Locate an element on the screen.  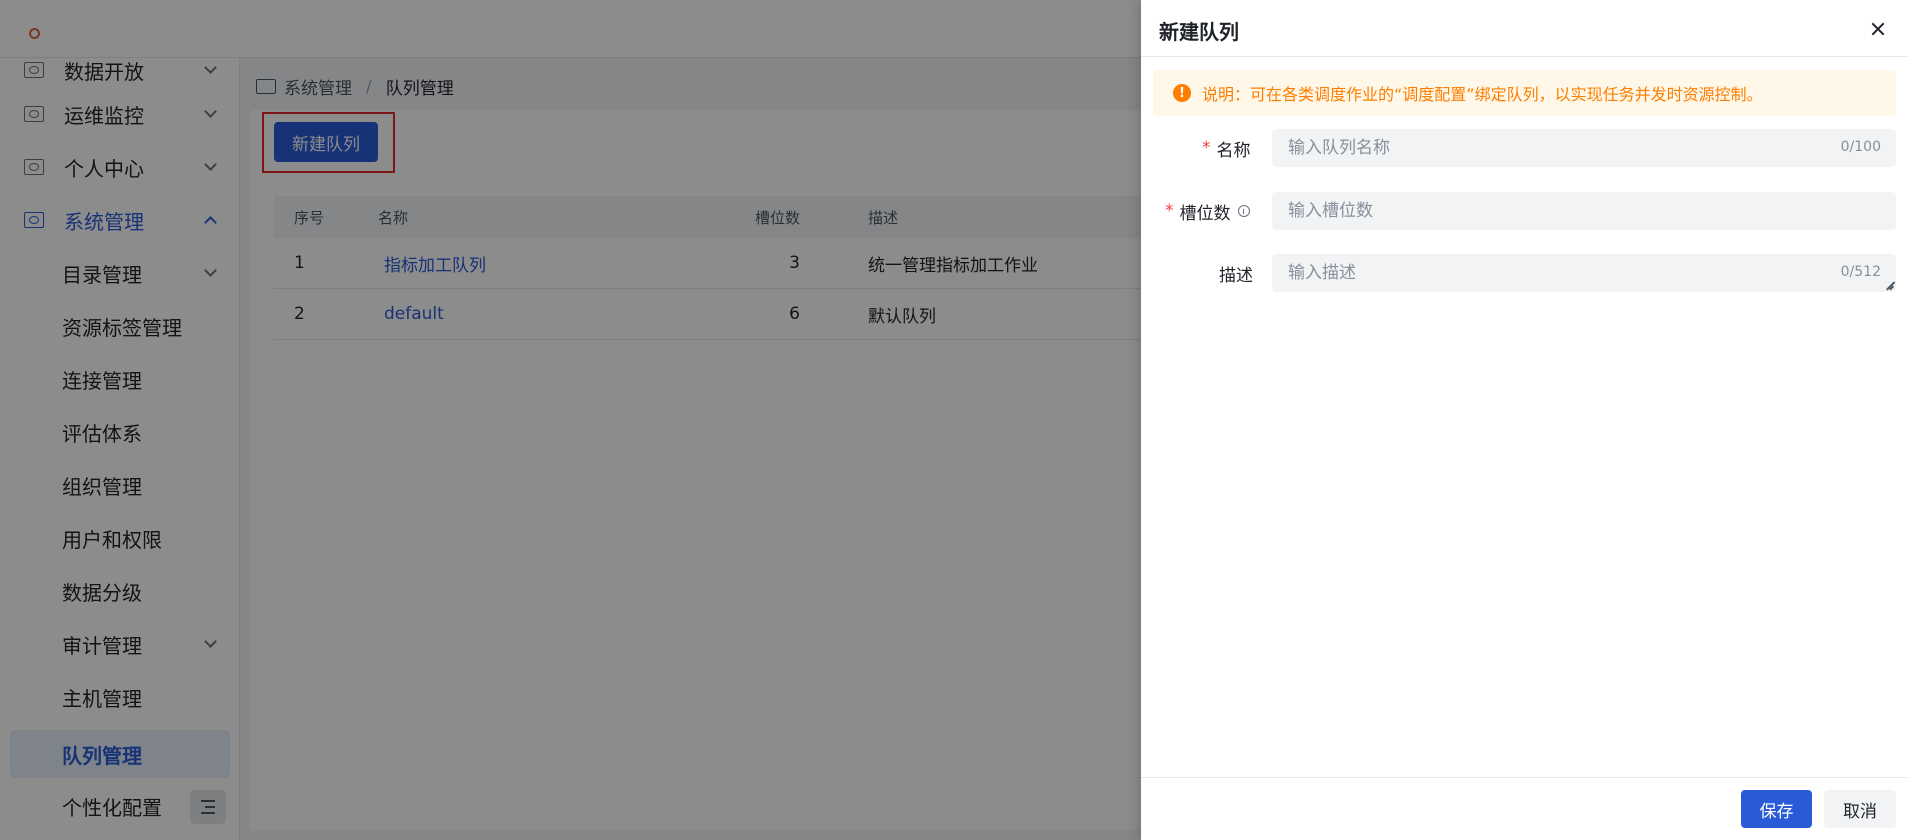
slots-input-wrapper is located at coordinates (1584, 211).